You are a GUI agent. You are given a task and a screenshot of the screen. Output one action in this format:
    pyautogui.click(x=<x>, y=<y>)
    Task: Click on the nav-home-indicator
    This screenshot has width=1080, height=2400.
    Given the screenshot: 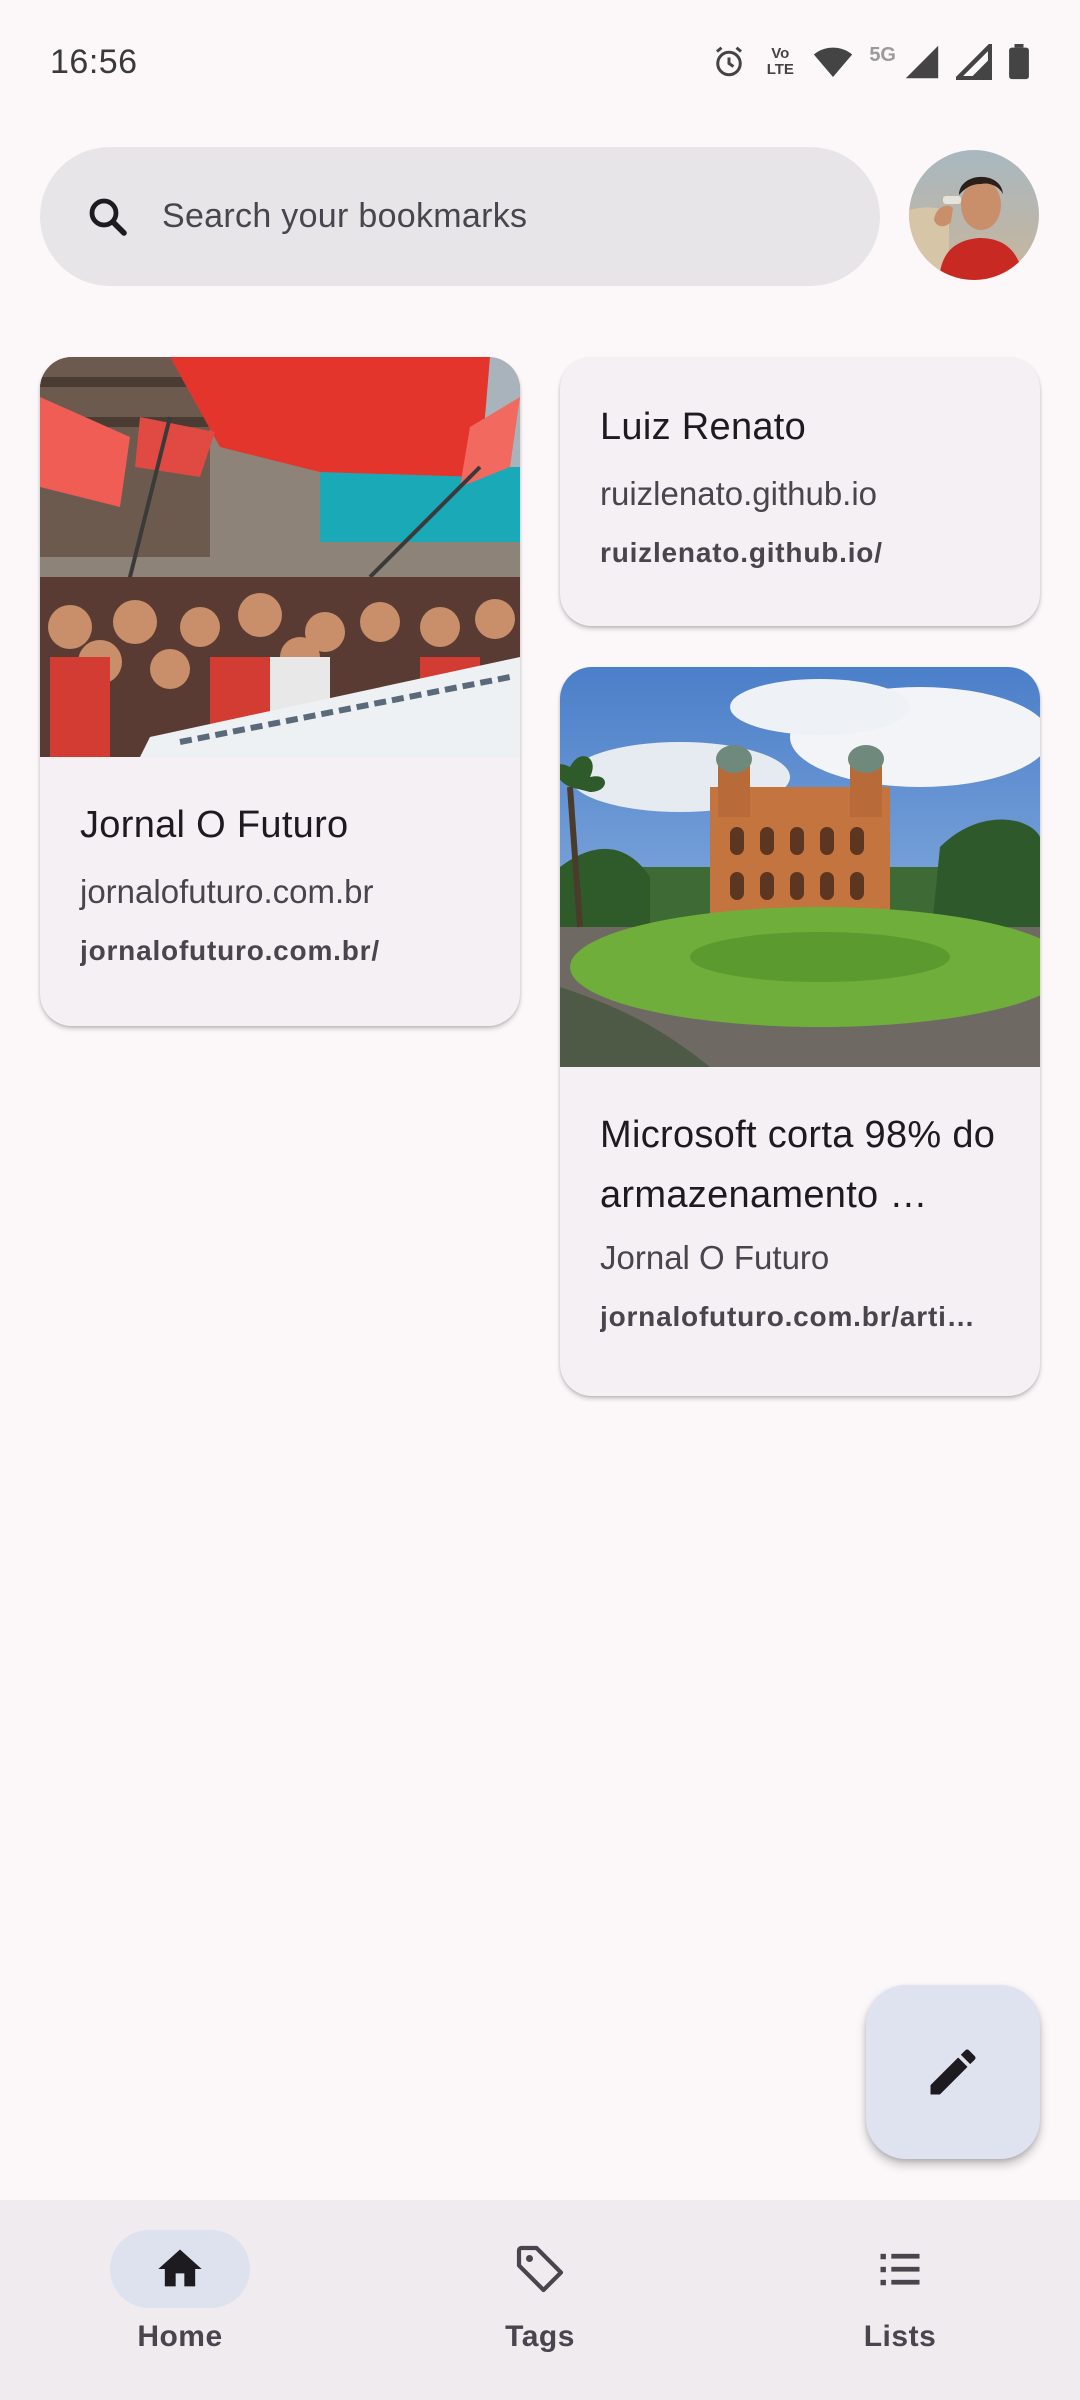 What is the action you would take?
    pyautogui.click(x=180, y=2269)
    